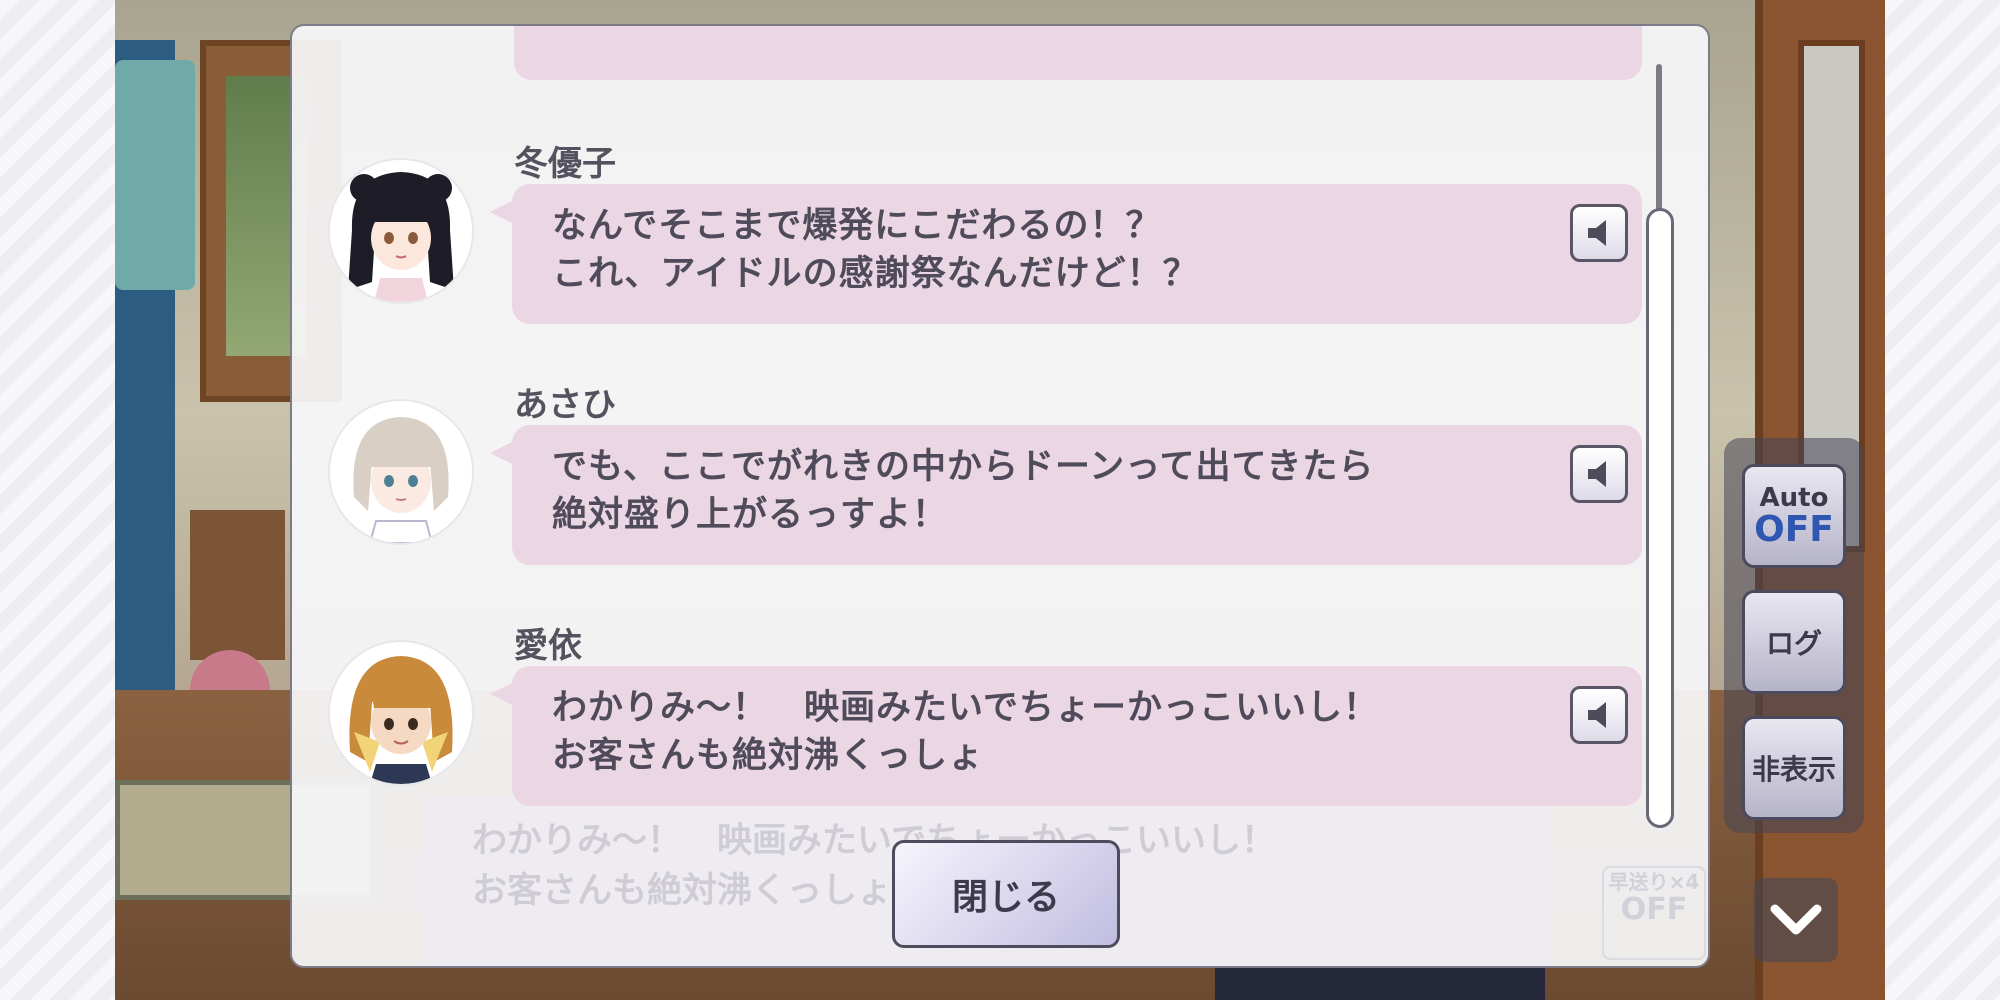 The image size is (2000, 1000). Describe the element at coordinates (1654, 909) in the screenshot. I see `fast-forward-state: OFF` at that location.